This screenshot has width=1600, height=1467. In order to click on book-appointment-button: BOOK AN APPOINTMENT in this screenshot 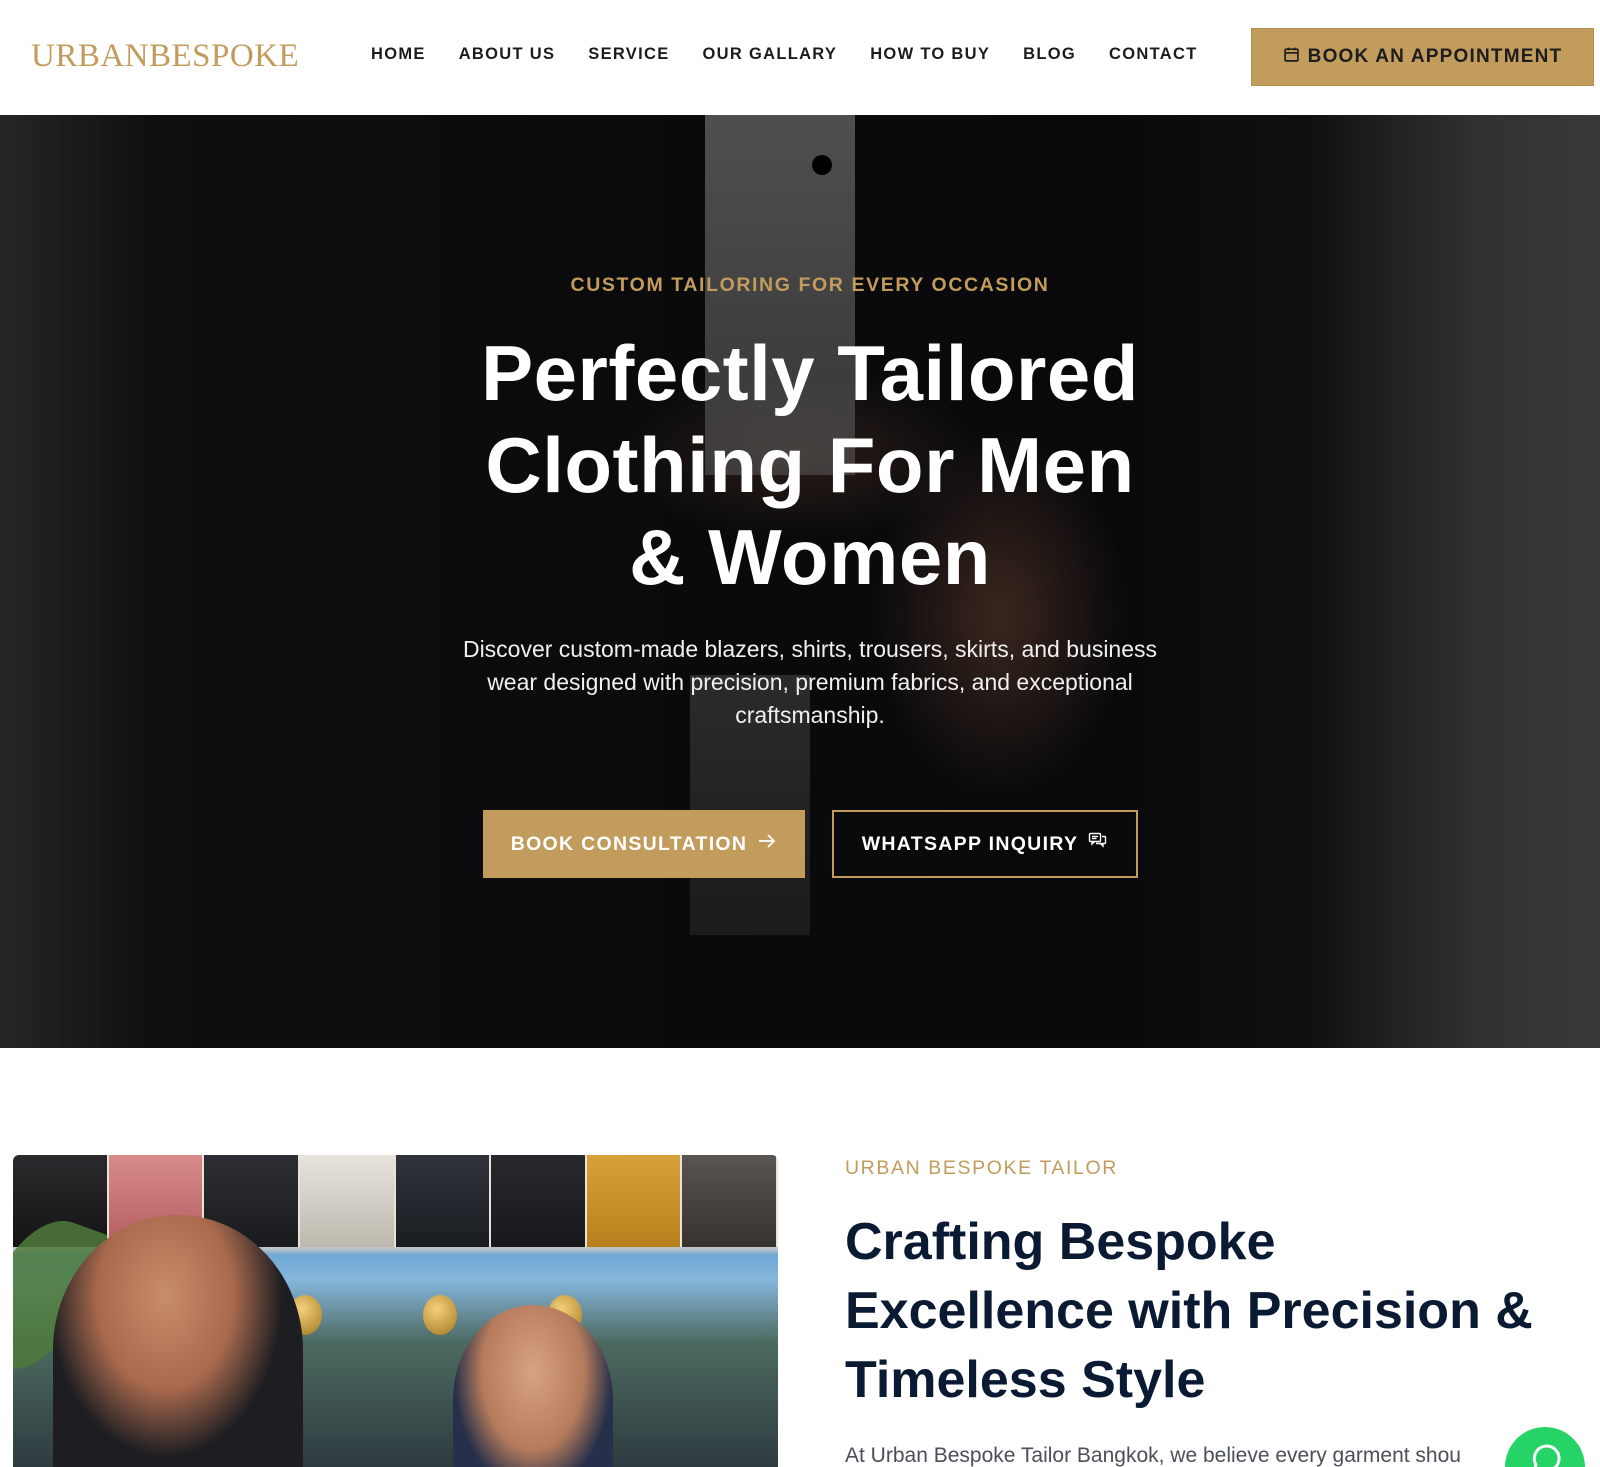, I will do `click(1422, 57)`.